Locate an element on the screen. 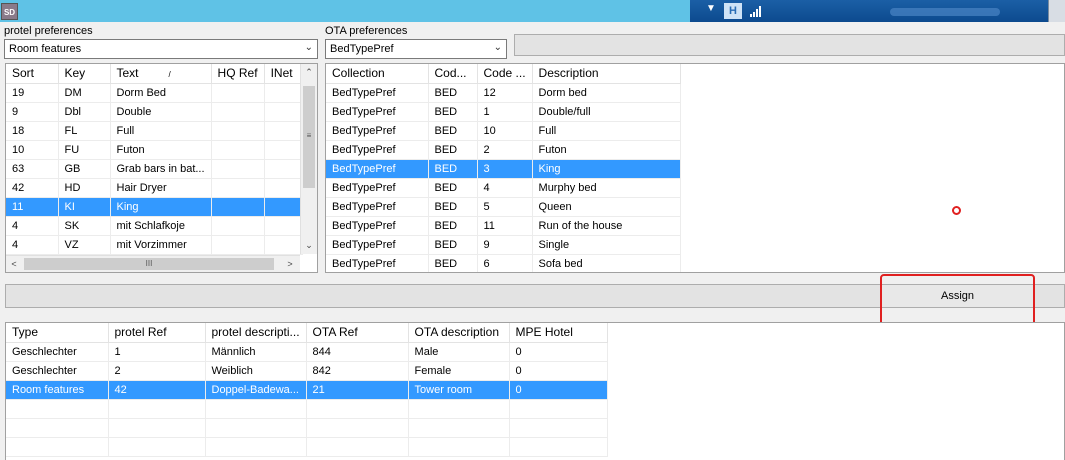  column-header: Sort is located at coordinates (32, 74).